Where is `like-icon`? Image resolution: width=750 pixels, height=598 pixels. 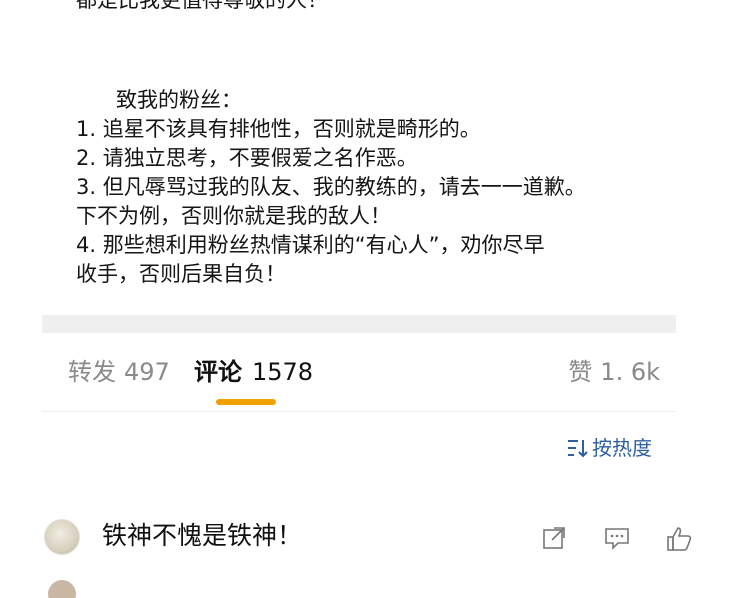 like-icon is located at coordinates (679, 541).